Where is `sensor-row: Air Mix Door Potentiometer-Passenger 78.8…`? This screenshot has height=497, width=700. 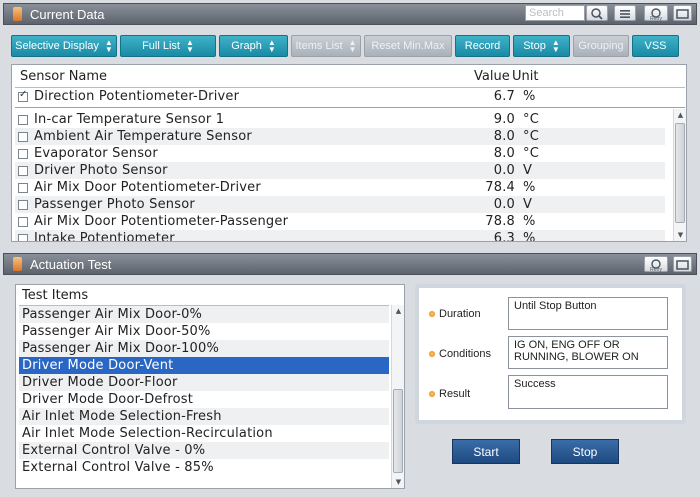 sensor-row: Air Mix Door Potentiometer-Passenger 78.8… is located at coordinates (340, 221).